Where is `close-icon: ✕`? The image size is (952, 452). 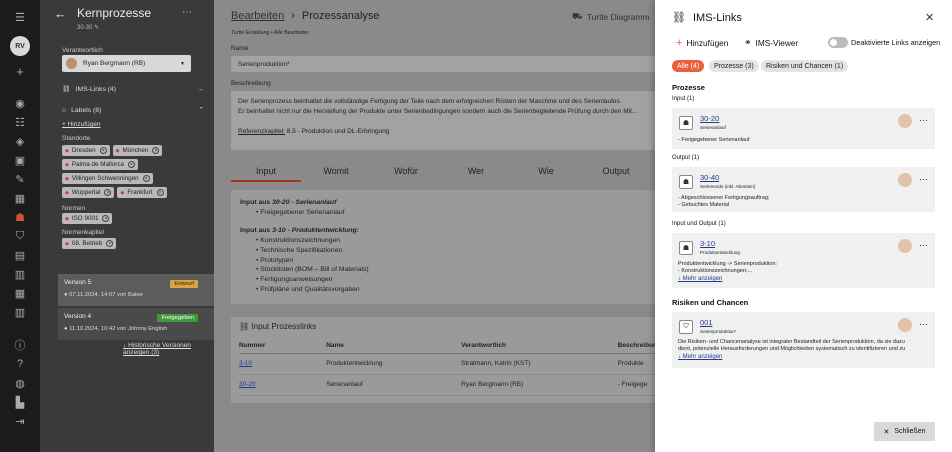 close-icon: ✕ is located at coordinates (929, 17).